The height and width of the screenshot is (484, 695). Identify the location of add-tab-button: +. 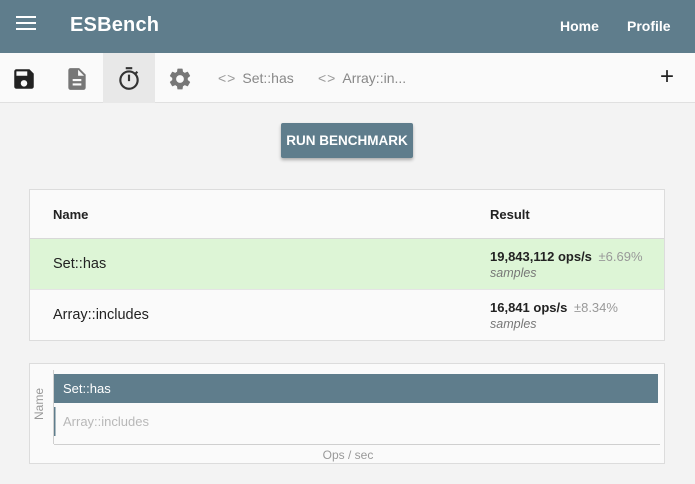
(667, 77).